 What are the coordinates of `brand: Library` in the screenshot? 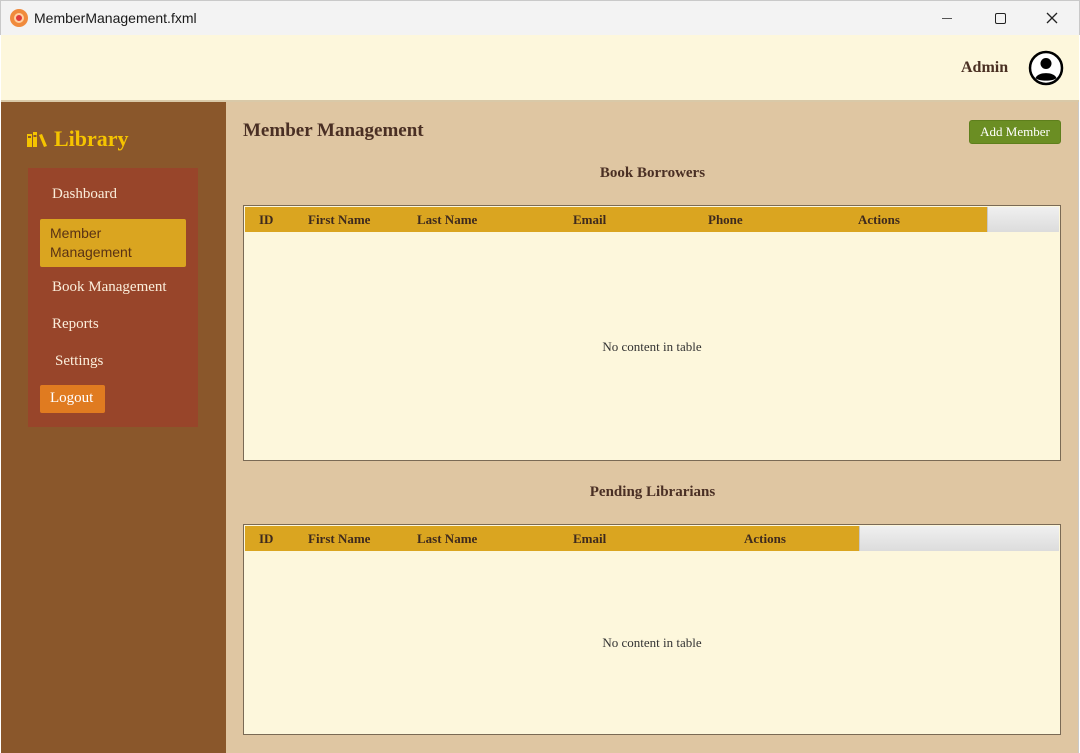 It's located at (78, 139).